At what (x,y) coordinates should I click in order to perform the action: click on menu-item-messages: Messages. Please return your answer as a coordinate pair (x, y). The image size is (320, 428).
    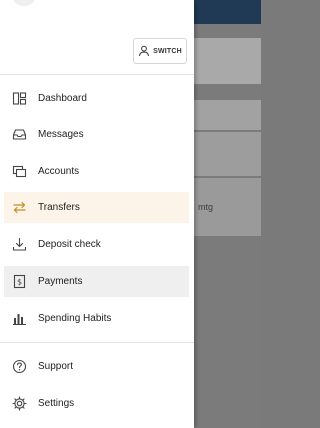
    Looking at the image, I should click on (96, 134).